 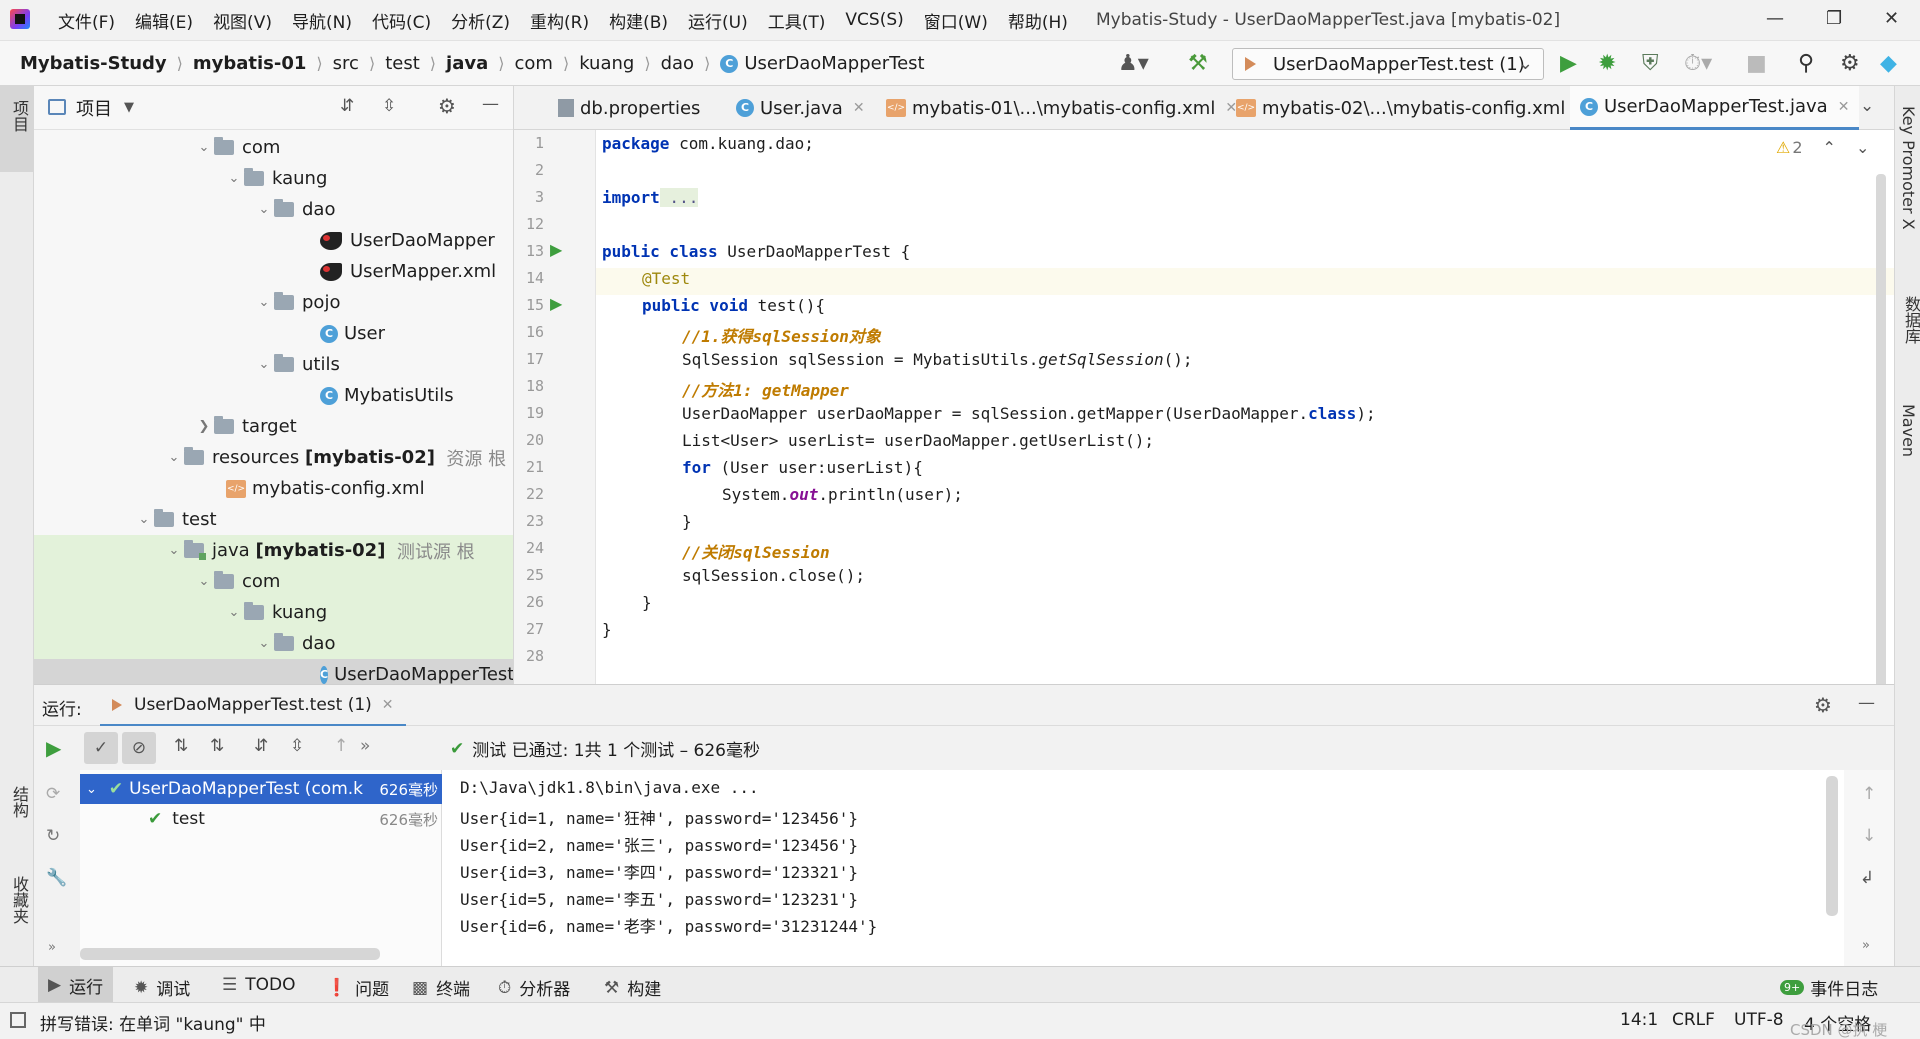 What do you see at coordinates (1388, 64) in the screenshot?
I see `run-configuration-select: UserDaoMapperTest.test (1) ⌄` at bounding box center [1388, 64].